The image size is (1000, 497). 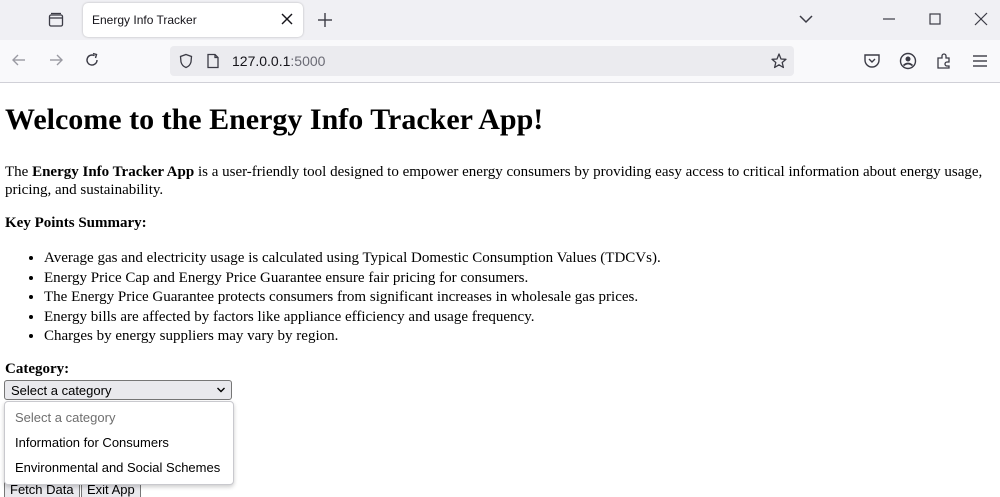 I want to click on back-arrow-icon, so click(x=19, y=60).